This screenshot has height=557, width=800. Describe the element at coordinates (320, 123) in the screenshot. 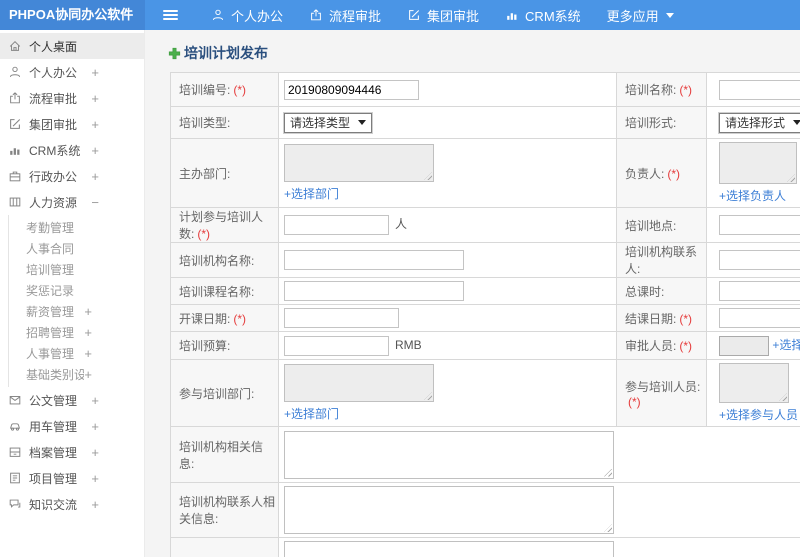

I see `select-value: 请选择类型` at that location.